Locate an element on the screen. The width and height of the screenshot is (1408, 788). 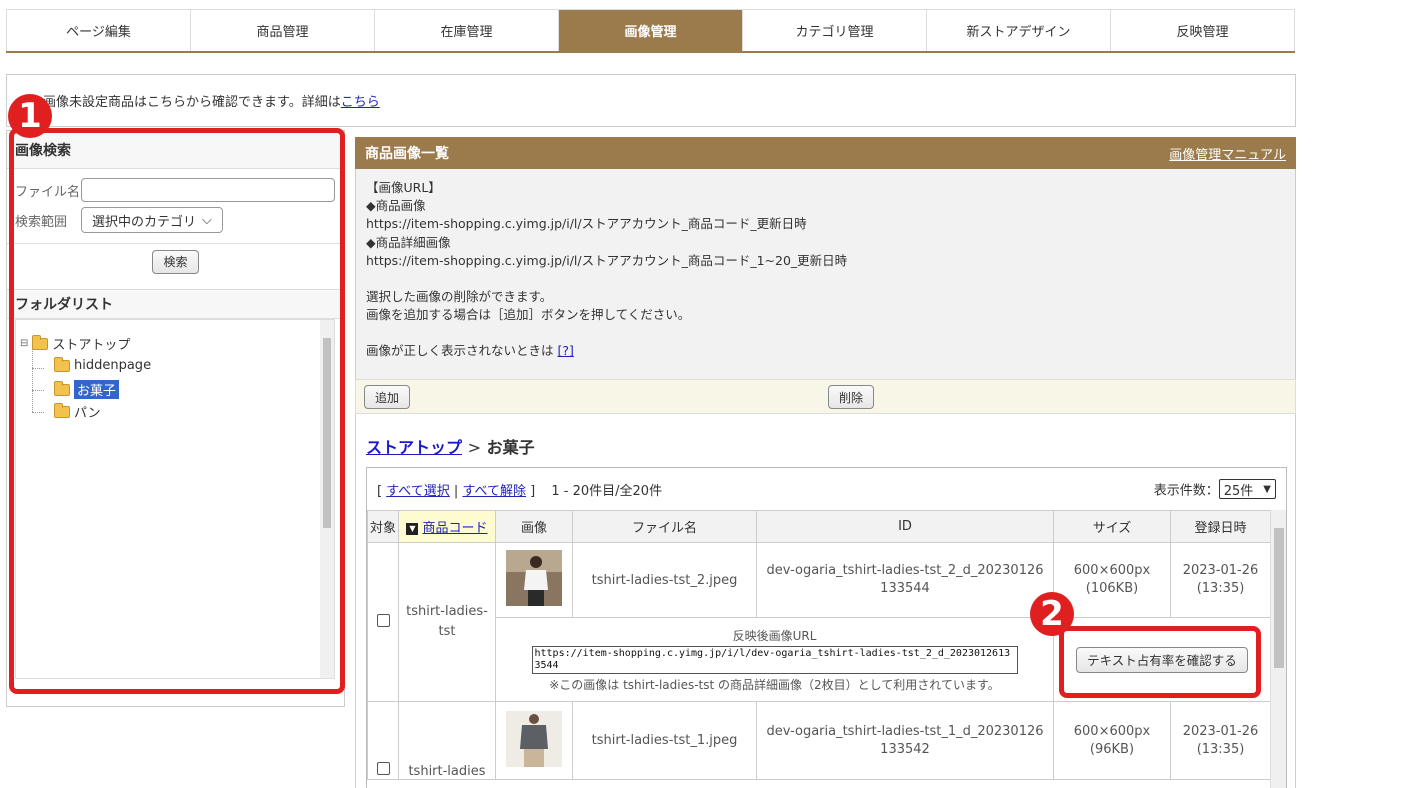
tab-image-management: 画像管理 is located at coordinates (651, 30).